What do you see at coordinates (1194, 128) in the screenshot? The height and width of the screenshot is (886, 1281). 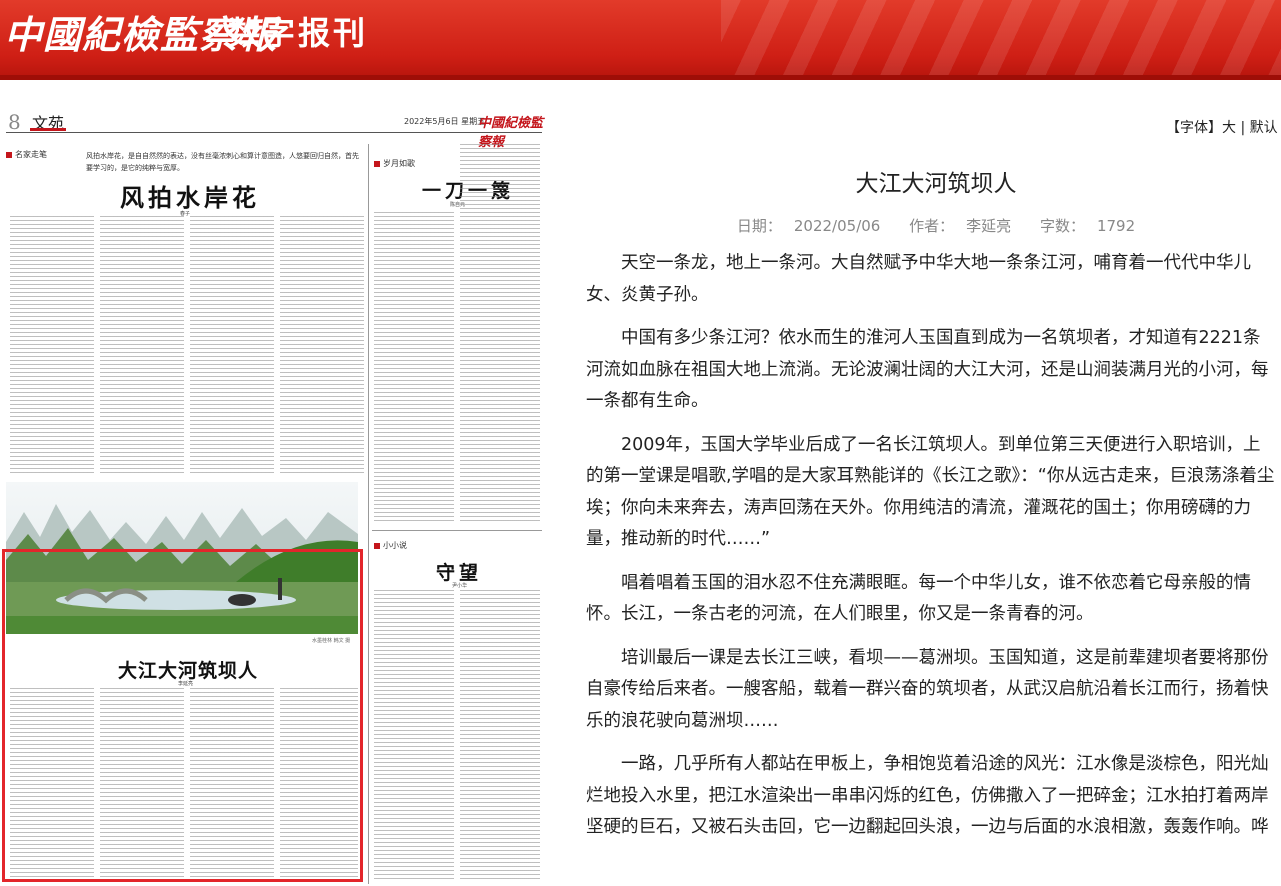 I see `font-size-label: 【字体】` at bounding box center [1194, 128].